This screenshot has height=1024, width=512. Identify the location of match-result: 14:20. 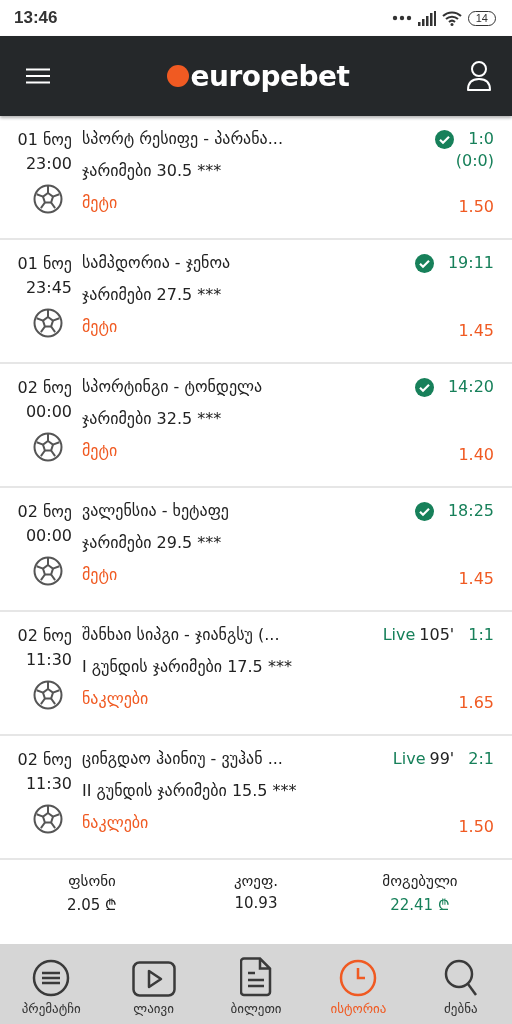
(470, 387).